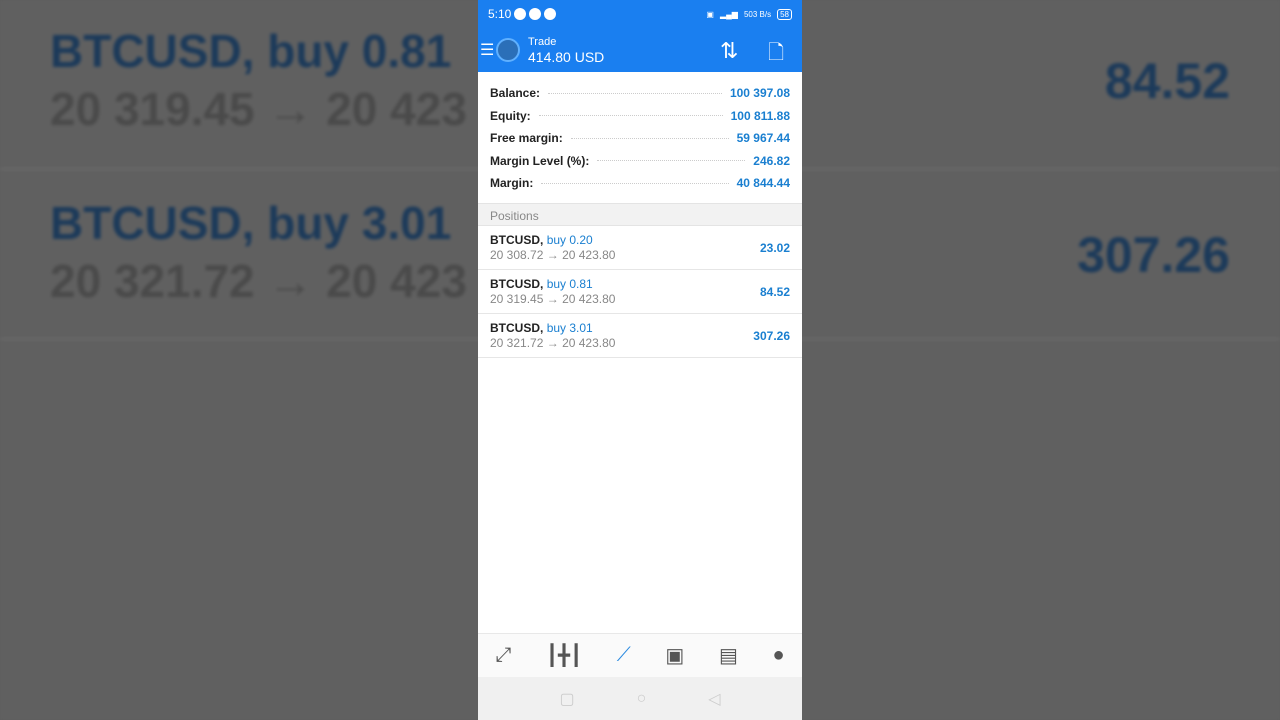  What do you see at coordinates (566, 57) in the screenshot?
I see `profit-total: 414.80 USD` at bounding box center [566, 57].